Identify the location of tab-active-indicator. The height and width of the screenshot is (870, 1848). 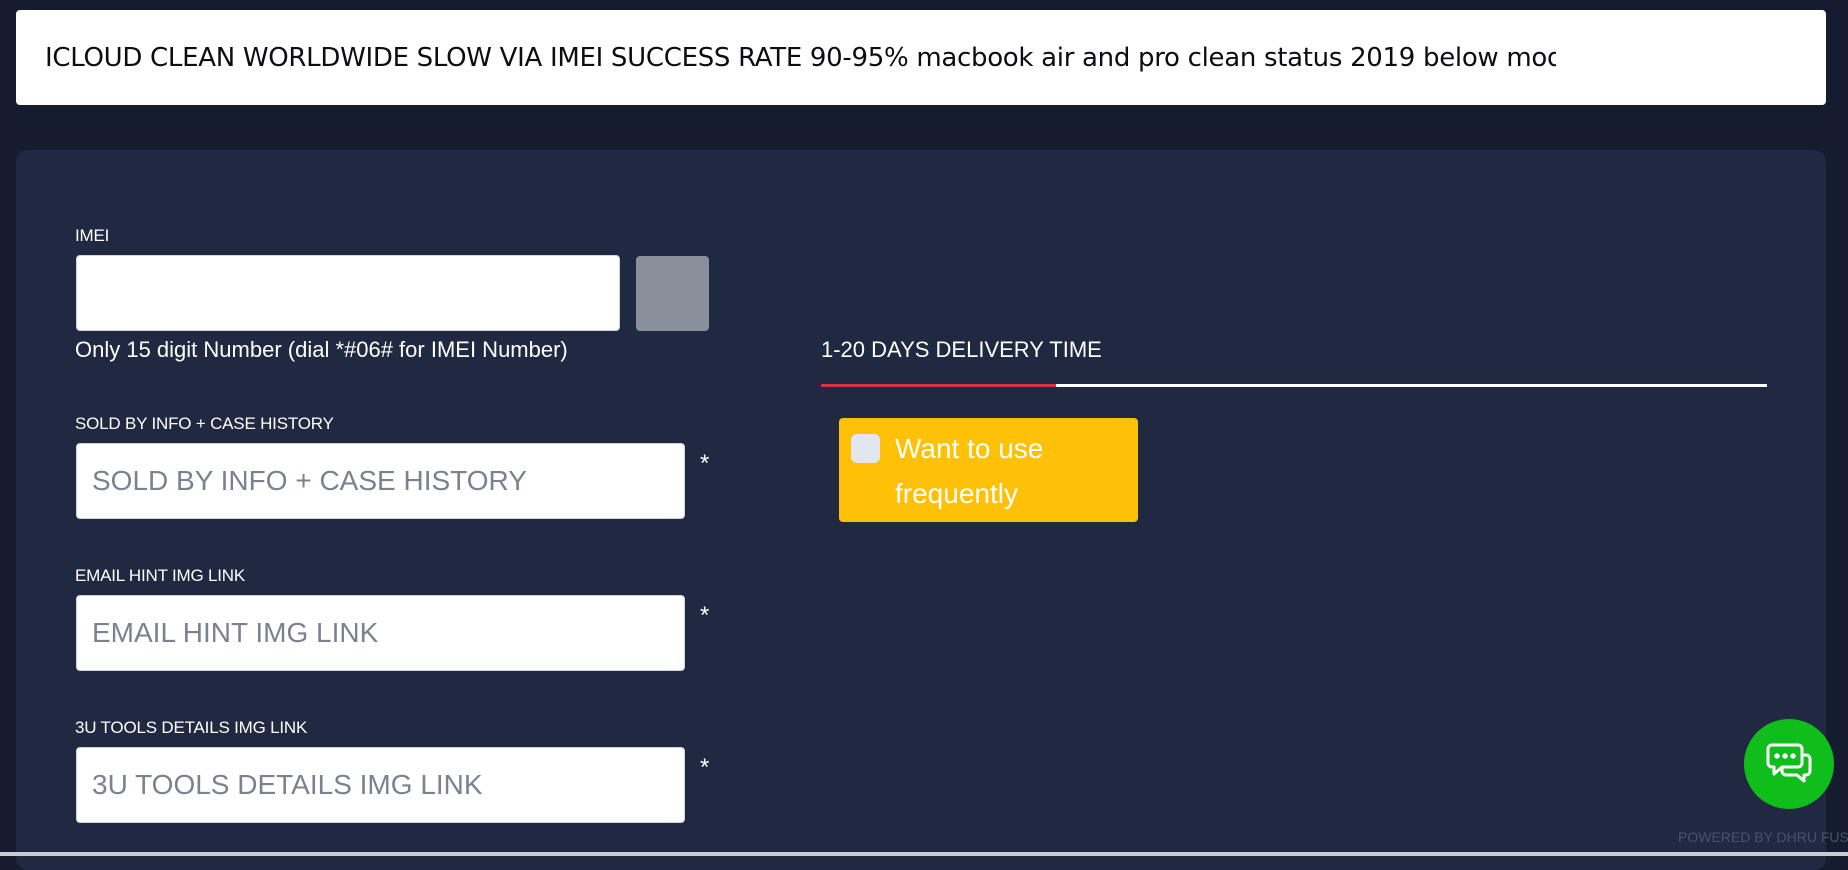
(938, 385).